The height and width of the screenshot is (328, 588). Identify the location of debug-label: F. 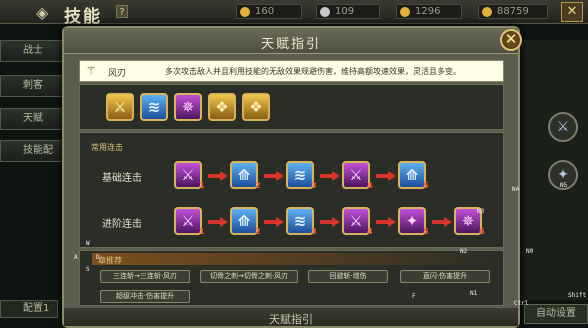
(414, 296).